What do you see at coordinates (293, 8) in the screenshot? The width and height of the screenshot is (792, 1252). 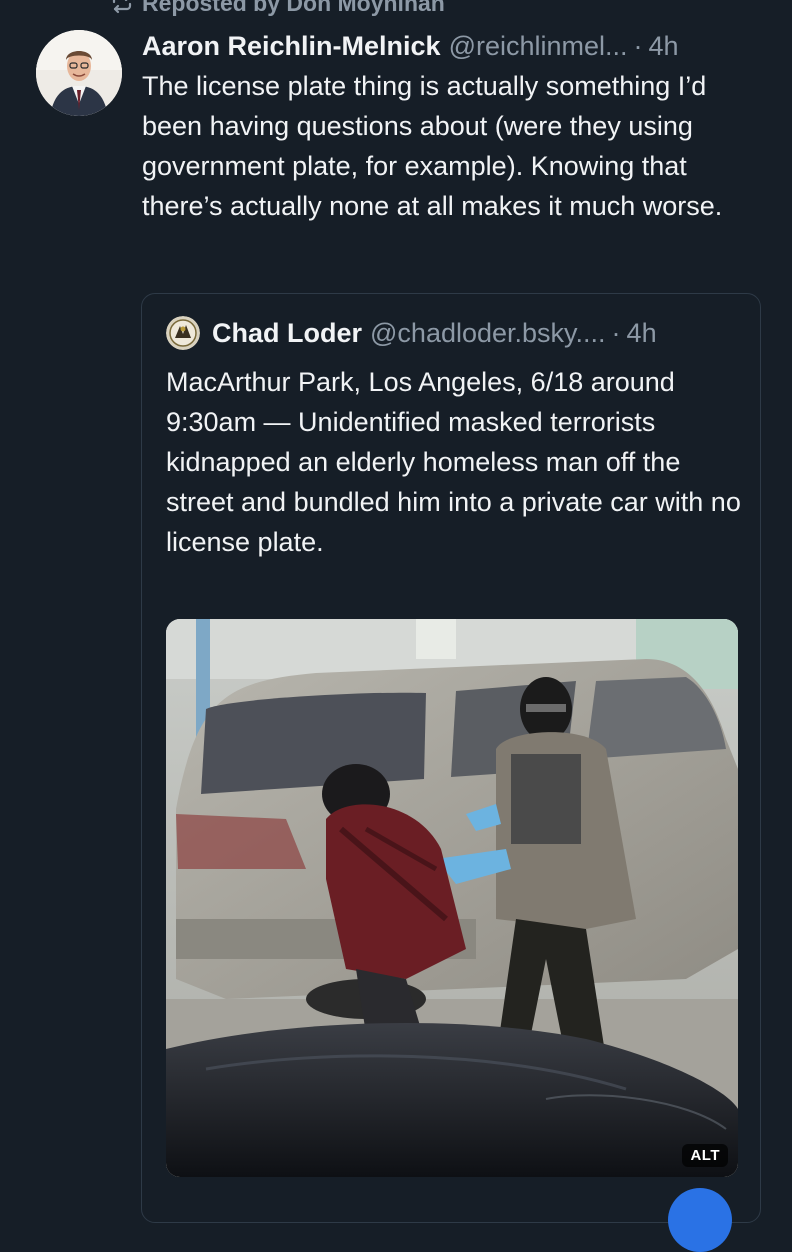 I see `repost-label: Reposted by Don Moynihan` at bounding box center [293, 8].